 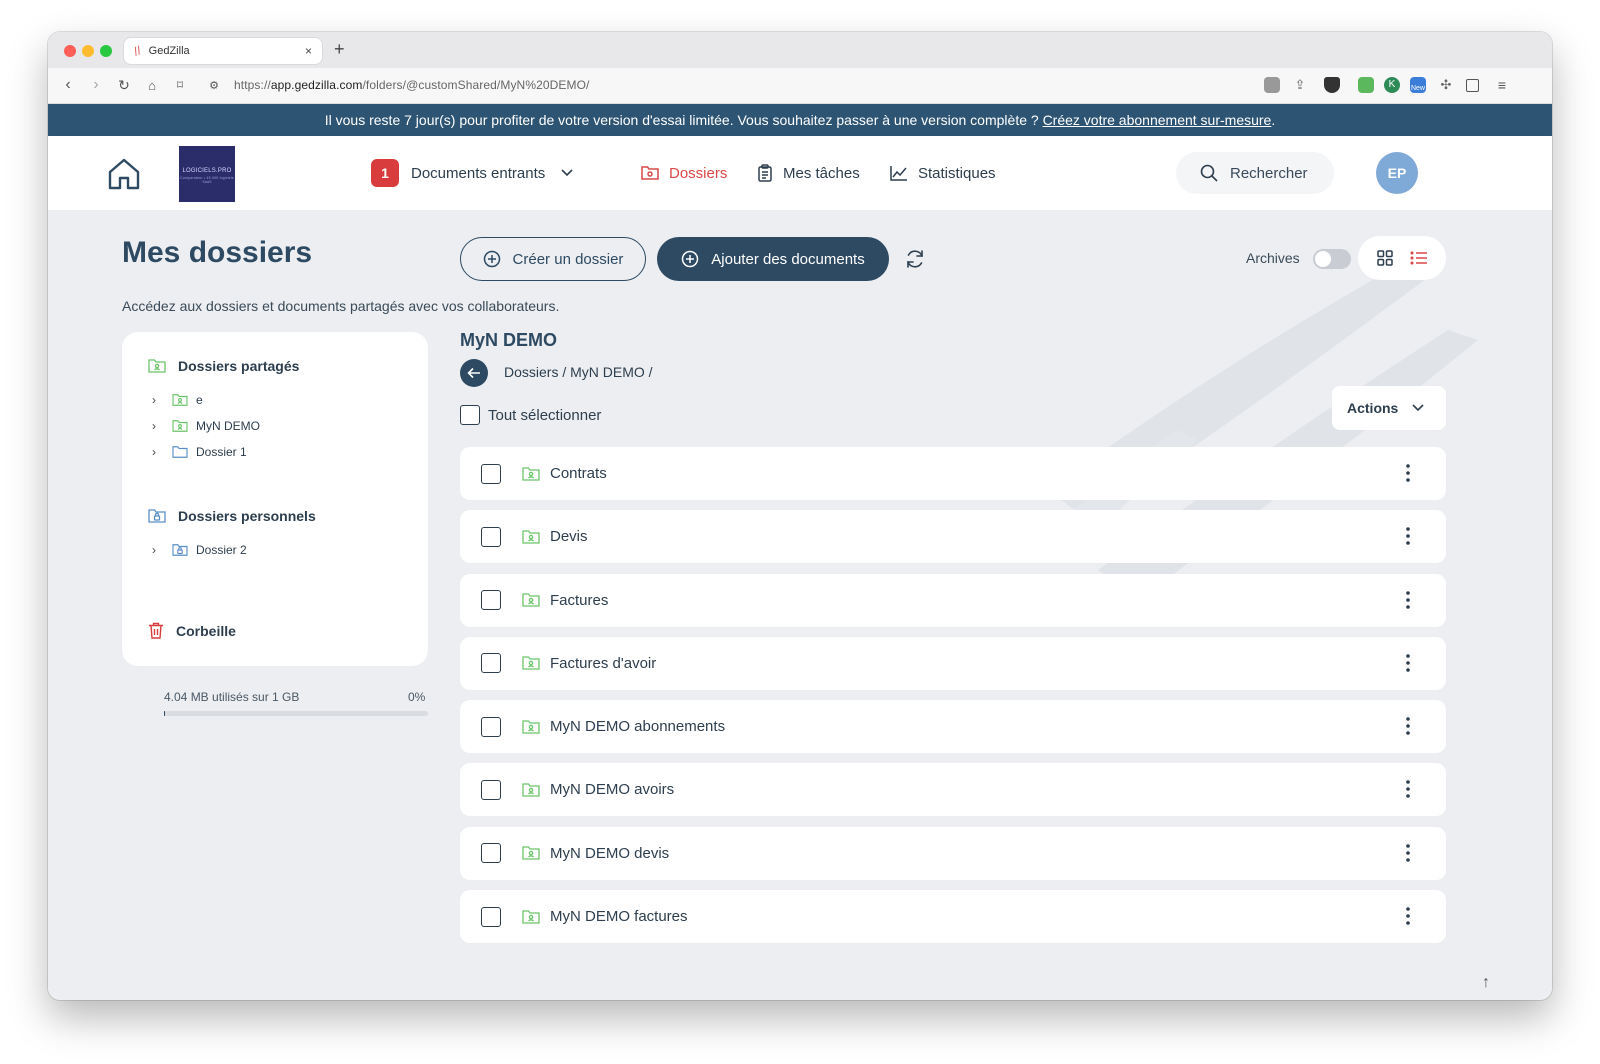 I want to click on add-documents-button: Ajouter des documents, so click(x=773, y=259).